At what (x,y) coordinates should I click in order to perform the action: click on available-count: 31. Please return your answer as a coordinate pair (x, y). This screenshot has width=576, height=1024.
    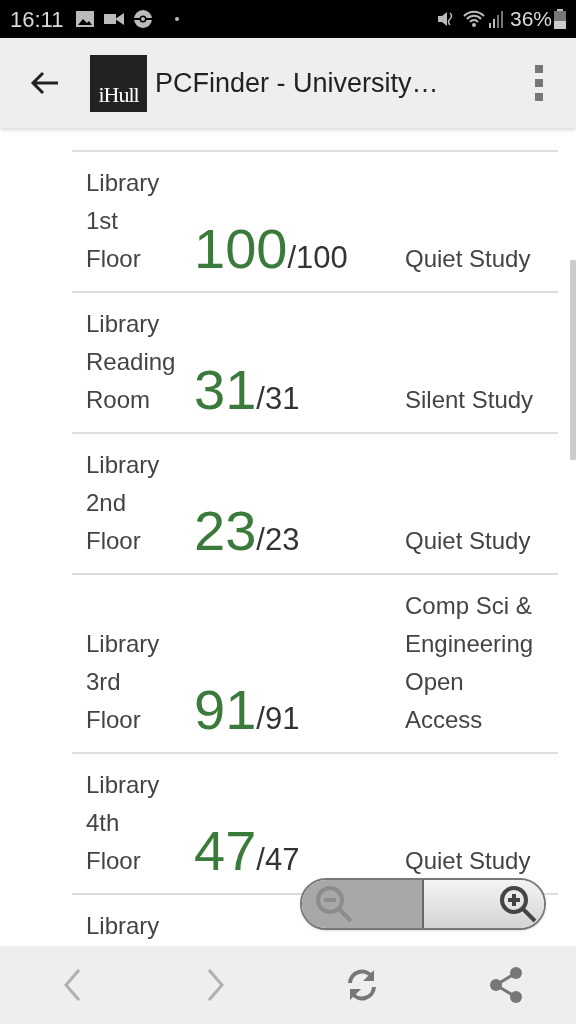
    Looking at the image, I should click on (225, 390).